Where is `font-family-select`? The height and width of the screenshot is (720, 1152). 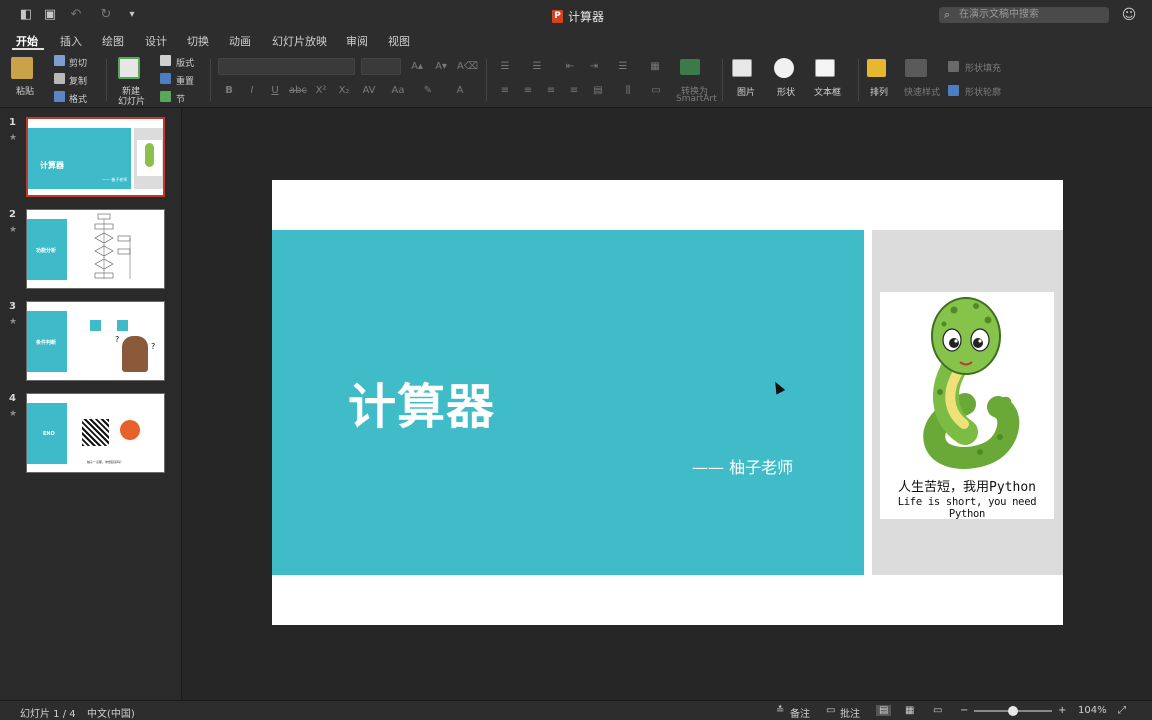 font-family-select is located at coordinates (286, 66).